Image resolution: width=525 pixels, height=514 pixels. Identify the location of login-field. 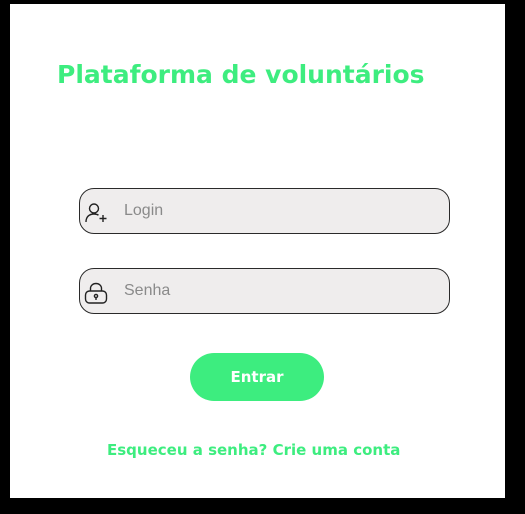
(264, 211).